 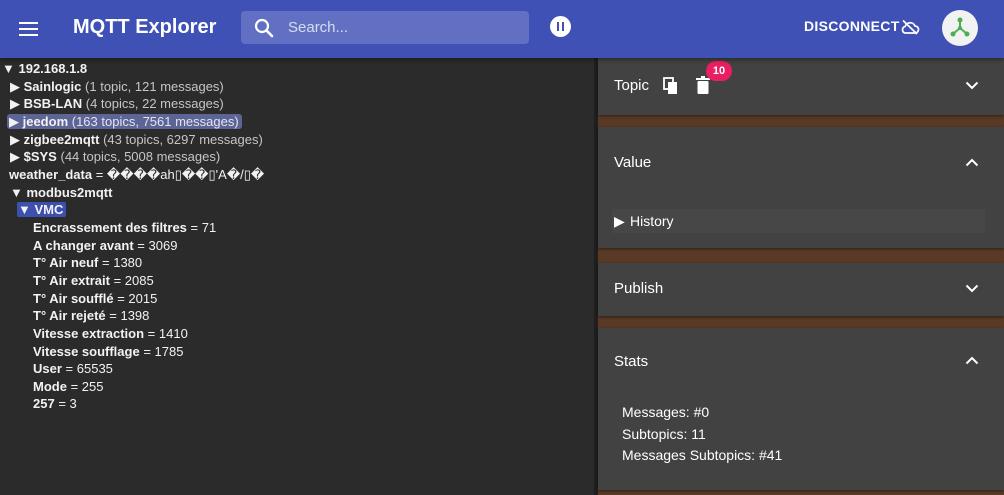 What do you see at coordinates (68, 386) in the screenshot?
I see `tree-leaf: Mode = 255` at bounding box center [68, 386].